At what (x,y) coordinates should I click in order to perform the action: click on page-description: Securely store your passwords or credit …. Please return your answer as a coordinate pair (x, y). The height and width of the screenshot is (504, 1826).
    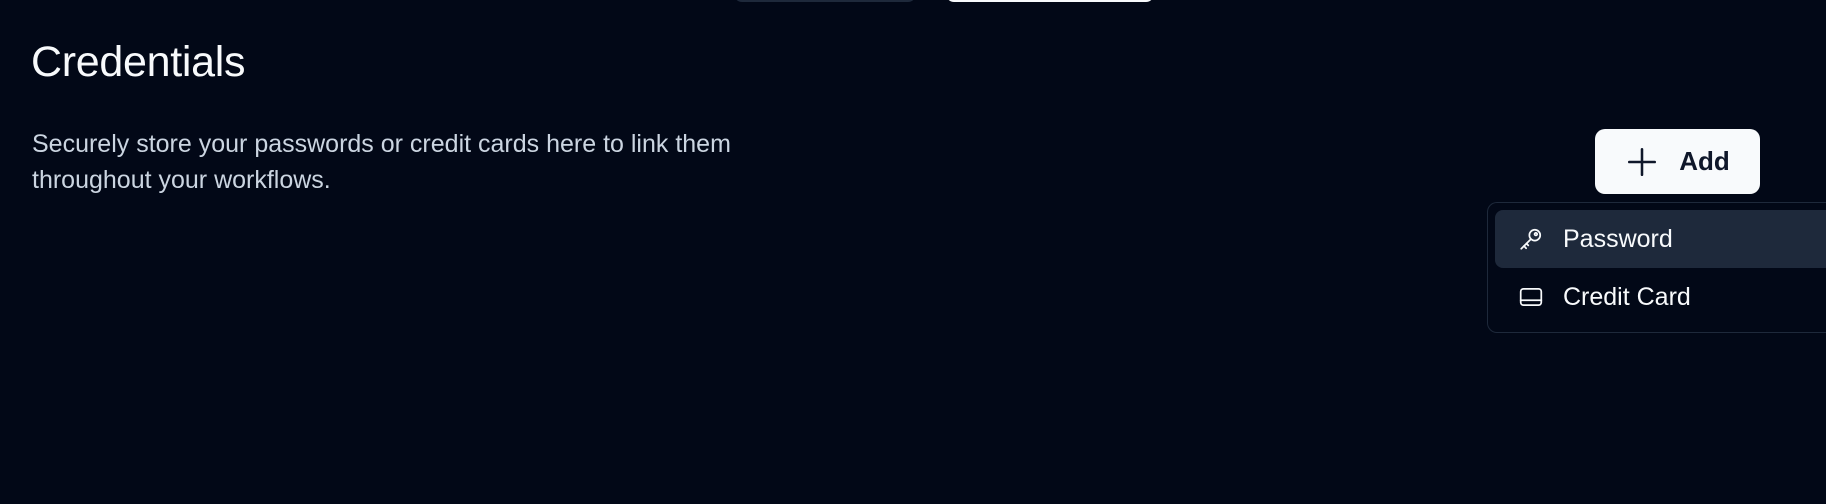
    Looking at the image, I should click on (381, 162).